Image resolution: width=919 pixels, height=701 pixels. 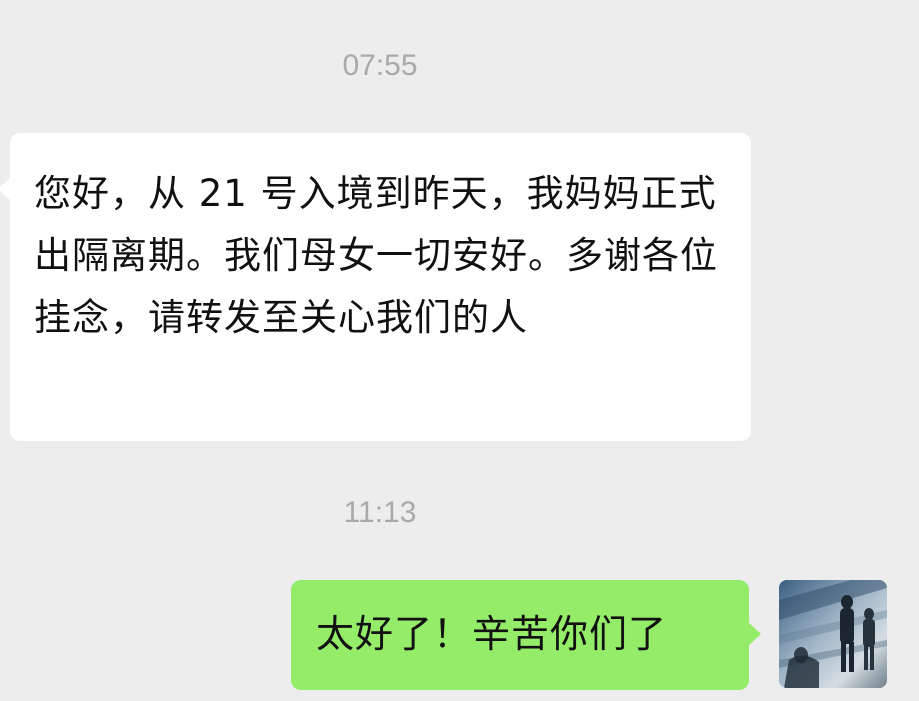 I want to click on timestamp: 07:55, so click(x=380, y=65).